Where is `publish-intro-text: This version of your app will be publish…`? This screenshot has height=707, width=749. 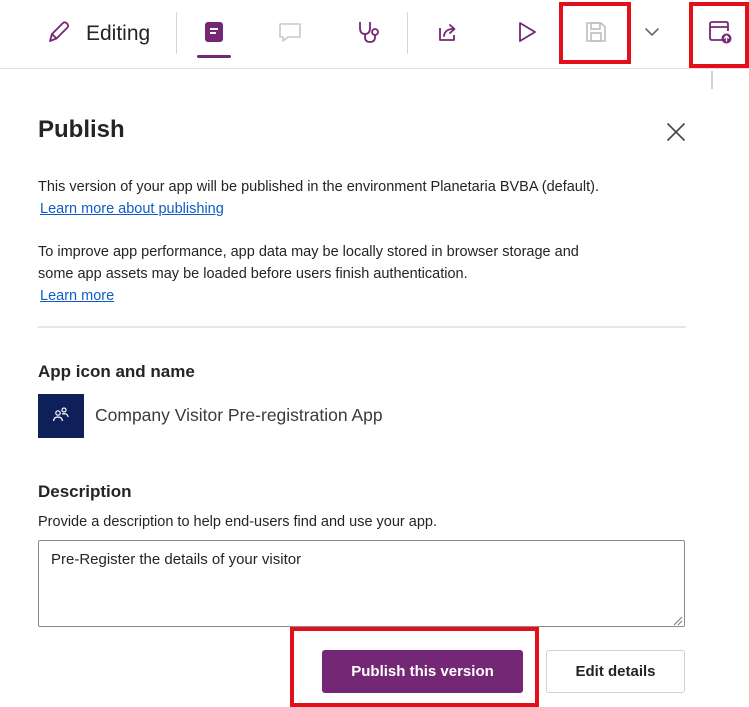
publish-intro-text: This version of your app will be publish… is located at coordinates (318, 187).